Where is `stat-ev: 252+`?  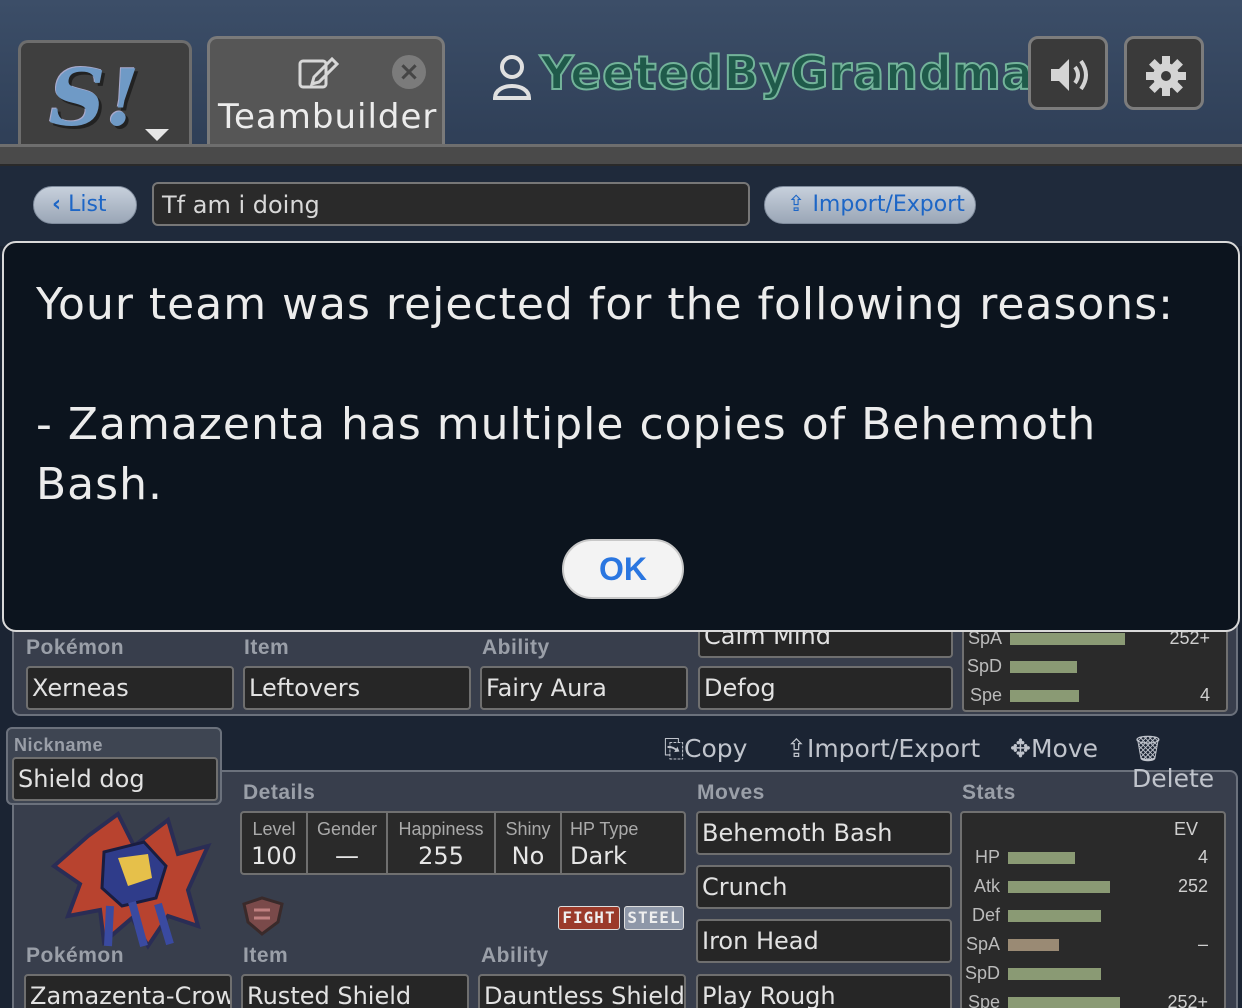
stat-ev: 252+ is located at coordinates (1187, 1000).